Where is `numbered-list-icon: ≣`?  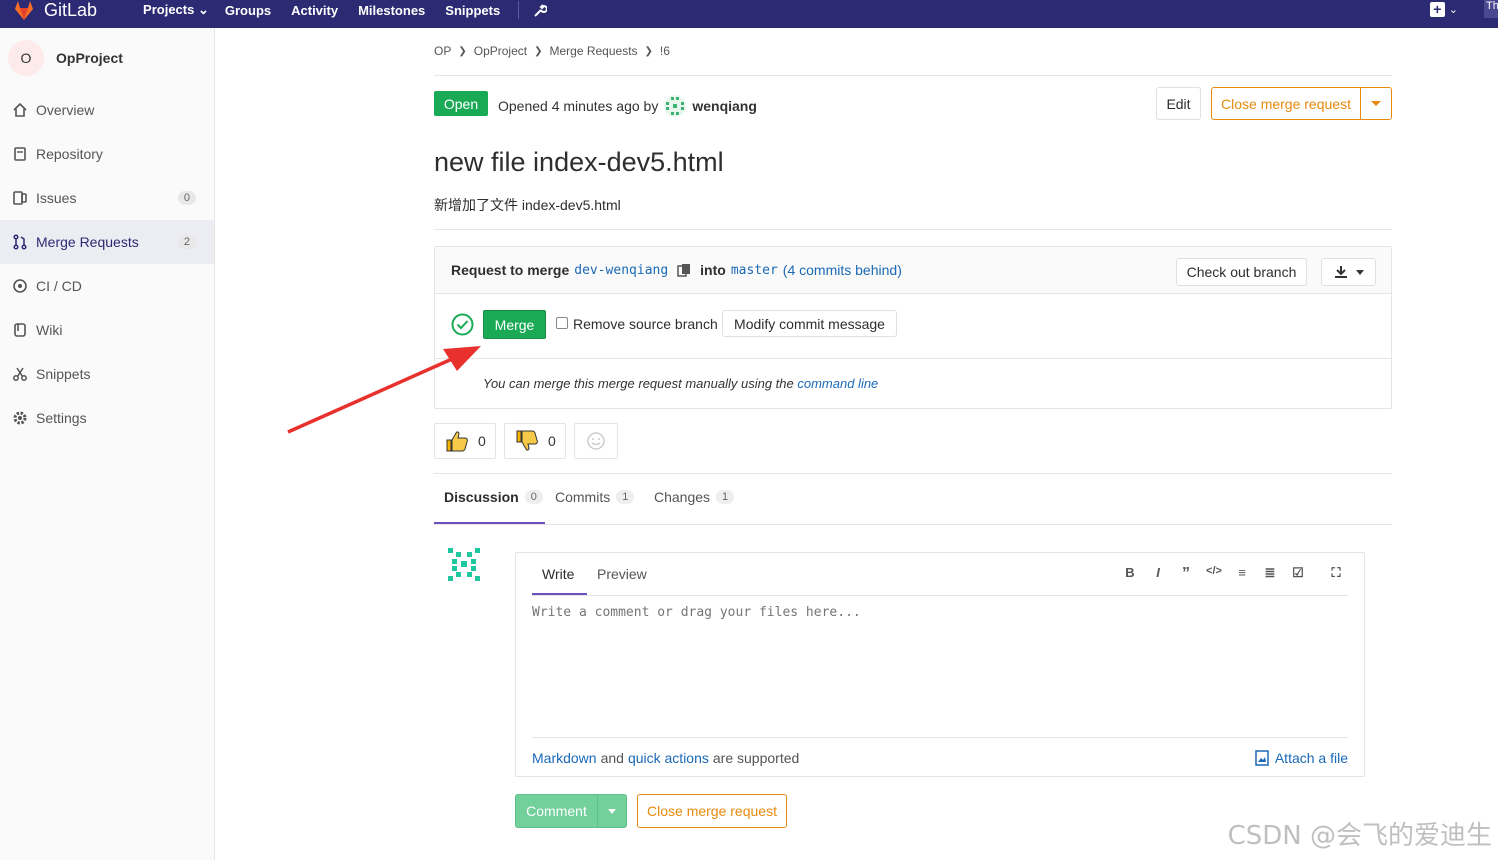 numbered-list-icon: ≣ is located at coordinates (1270, 574).